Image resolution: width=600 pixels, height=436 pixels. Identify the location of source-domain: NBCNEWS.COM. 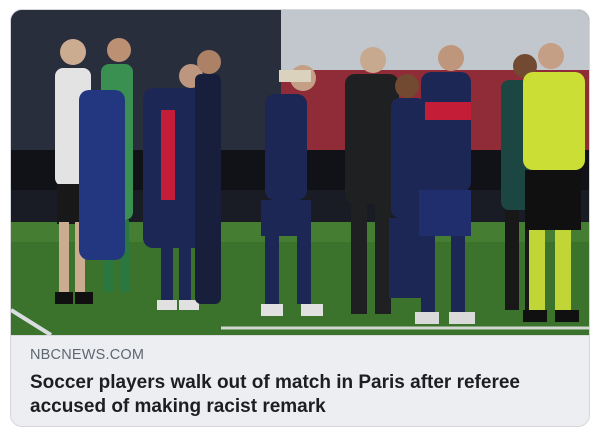
(87, 355).